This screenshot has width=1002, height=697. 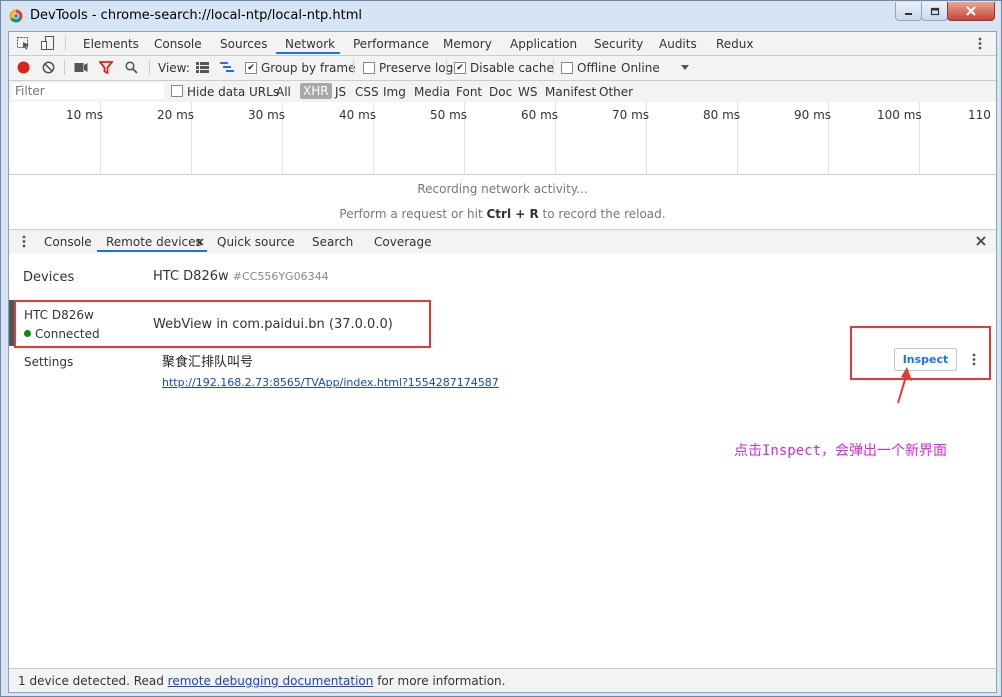 What do you see at coordinates (49, 277) in the screenshot?
I see `devices-heading: Devices` at bounding box center [49, 277].